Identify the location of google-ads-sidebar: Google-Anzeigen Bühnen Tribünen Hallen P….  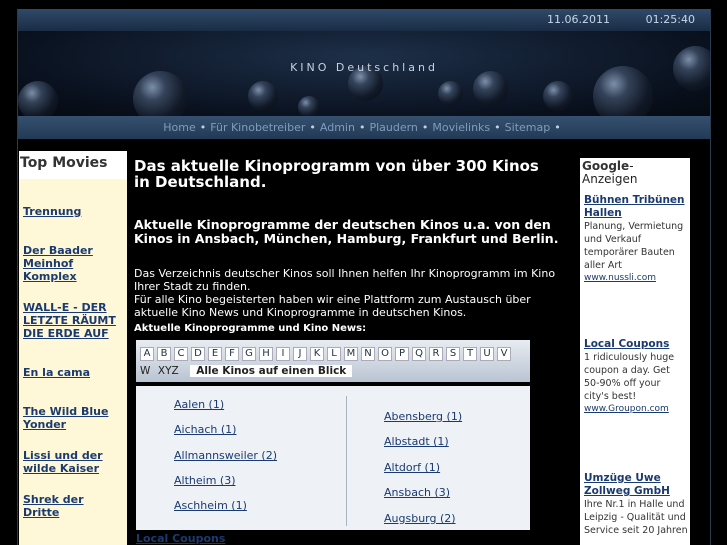
(635, 351).